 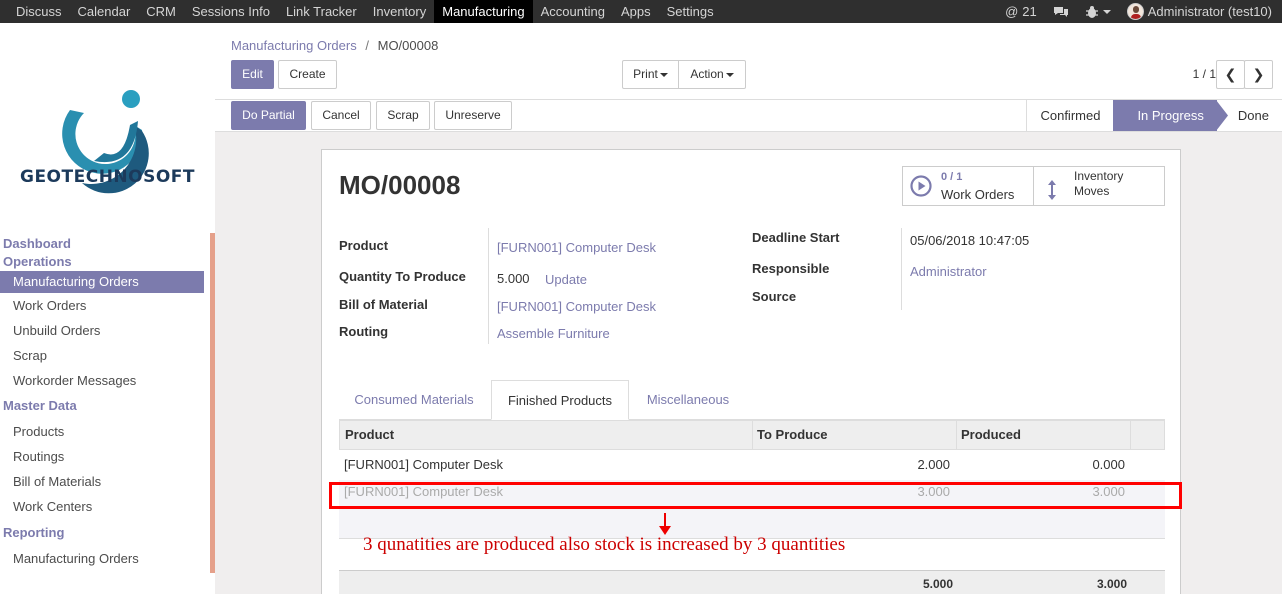 I want to click on unreserve-button: Unreserve, so click(x=473, y=115).